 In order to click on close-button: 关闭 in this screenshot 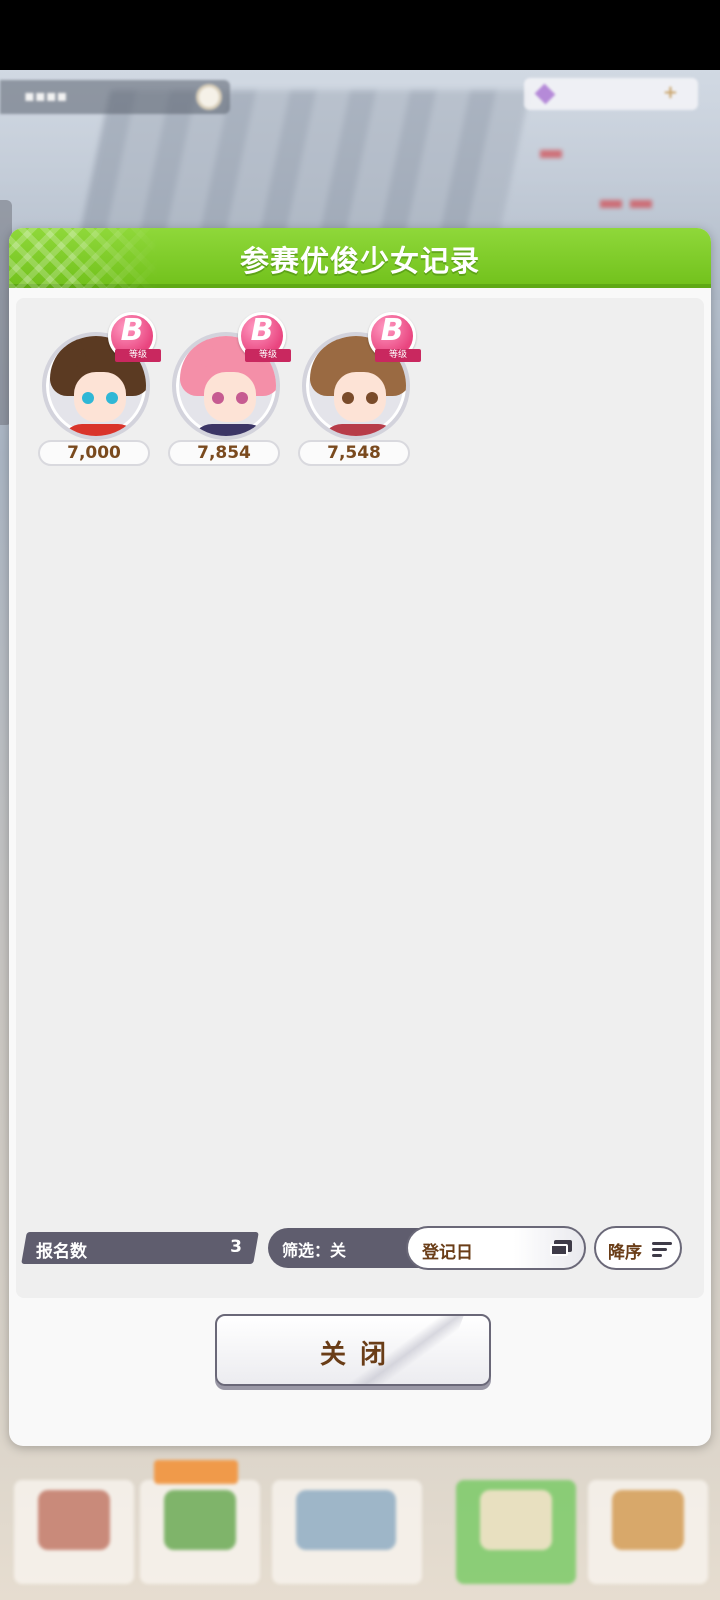, I will do `click(353, 1350)`.